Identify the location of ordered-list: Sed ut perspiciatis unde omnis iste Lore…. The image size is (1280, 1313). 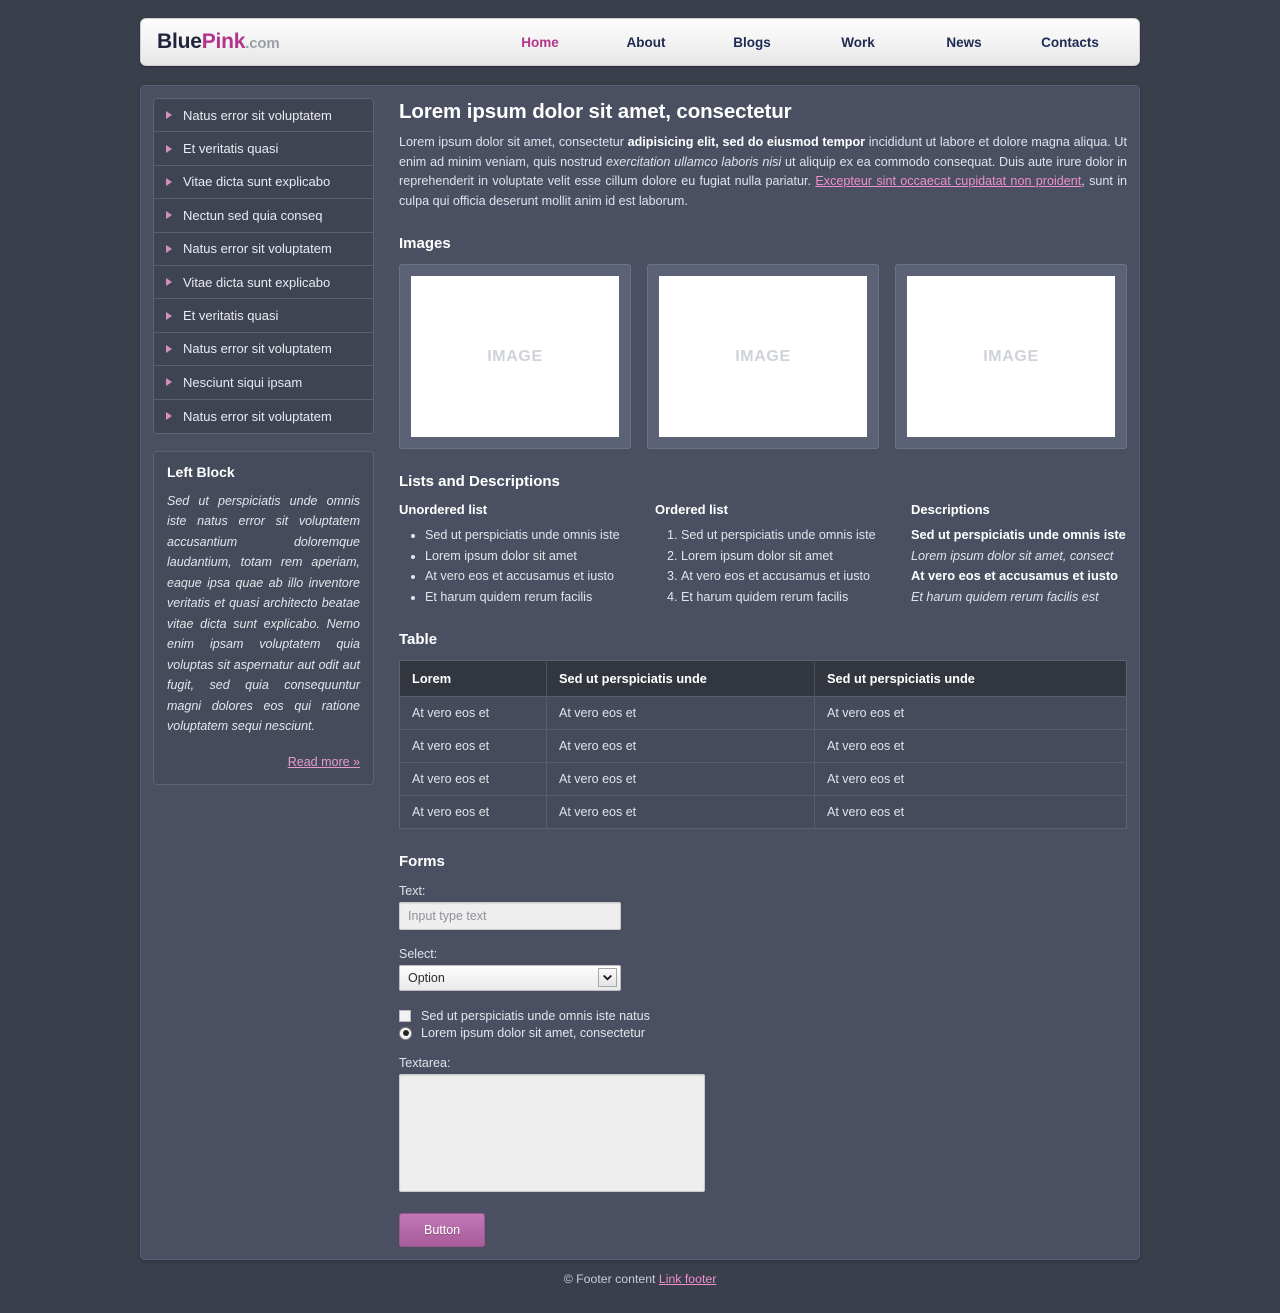
(783, 566).